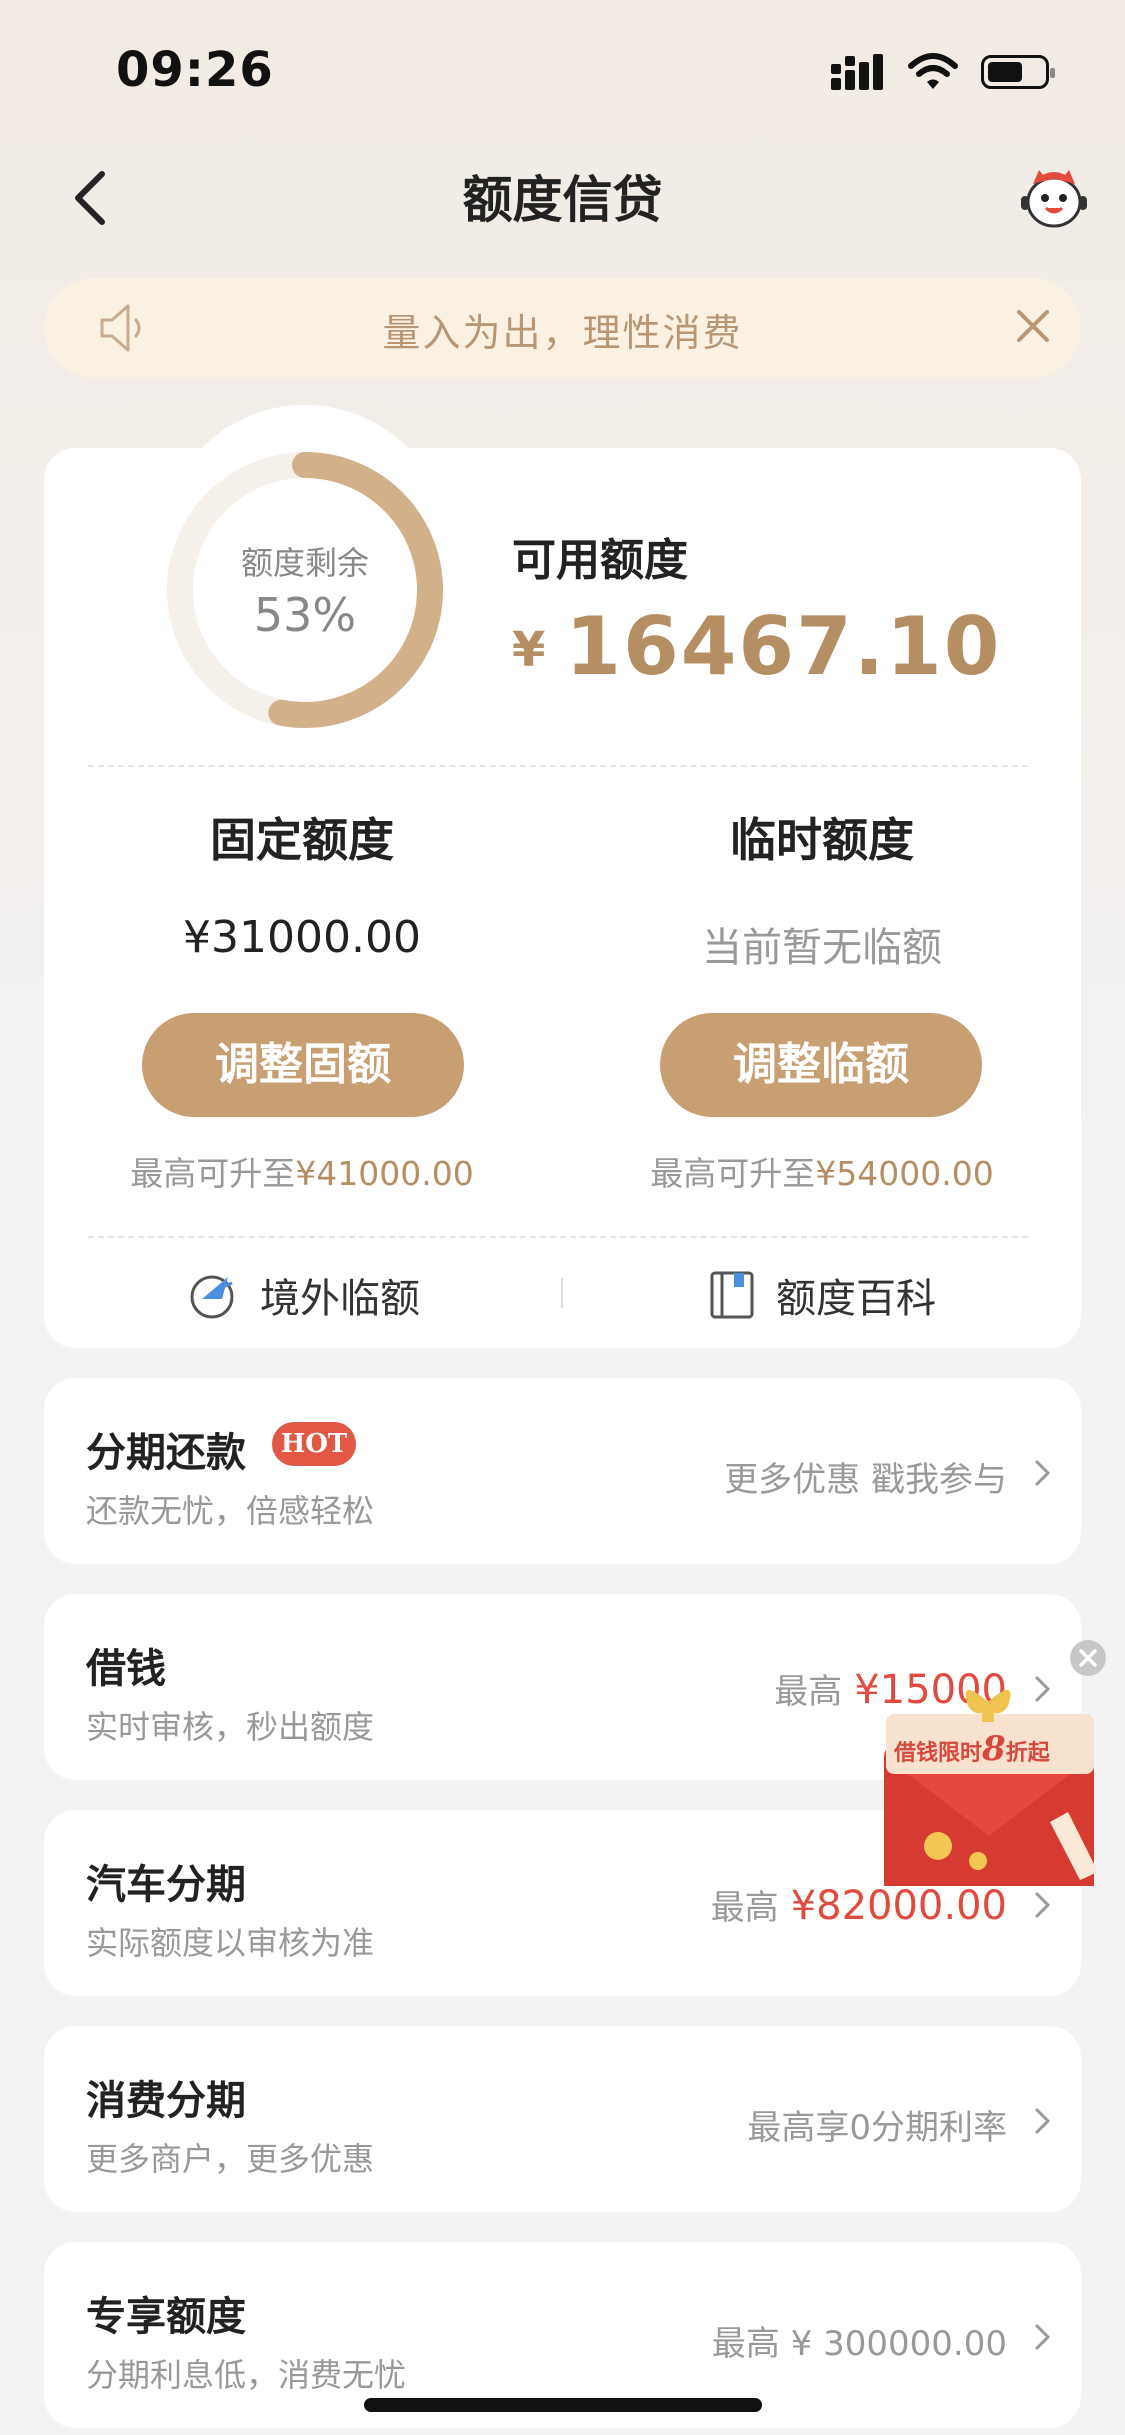 The height and width of the screenshot is (2435, 1125). Describe the element at coordinates (562, 200) in the screenshot. I see `page-title: 额度信贷` at that location.